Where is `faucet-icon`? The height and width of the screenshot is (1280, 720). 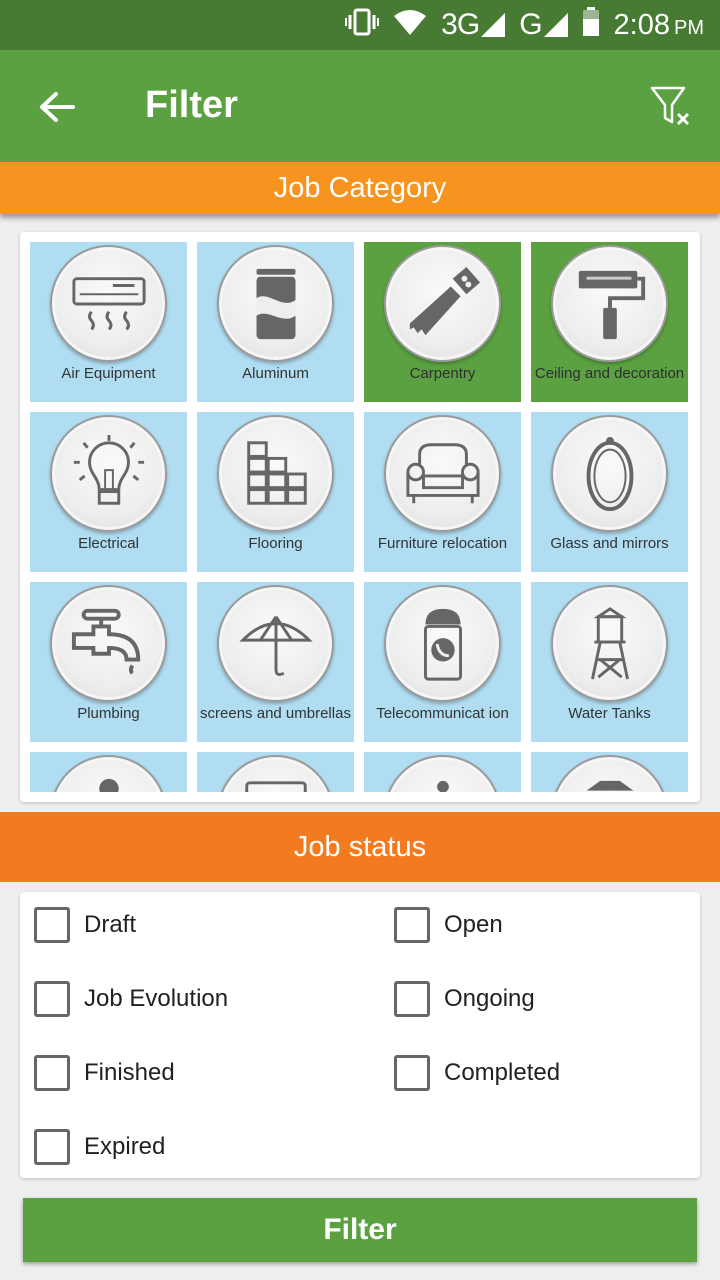 faucet-icon is located at coordinates (106, 641).